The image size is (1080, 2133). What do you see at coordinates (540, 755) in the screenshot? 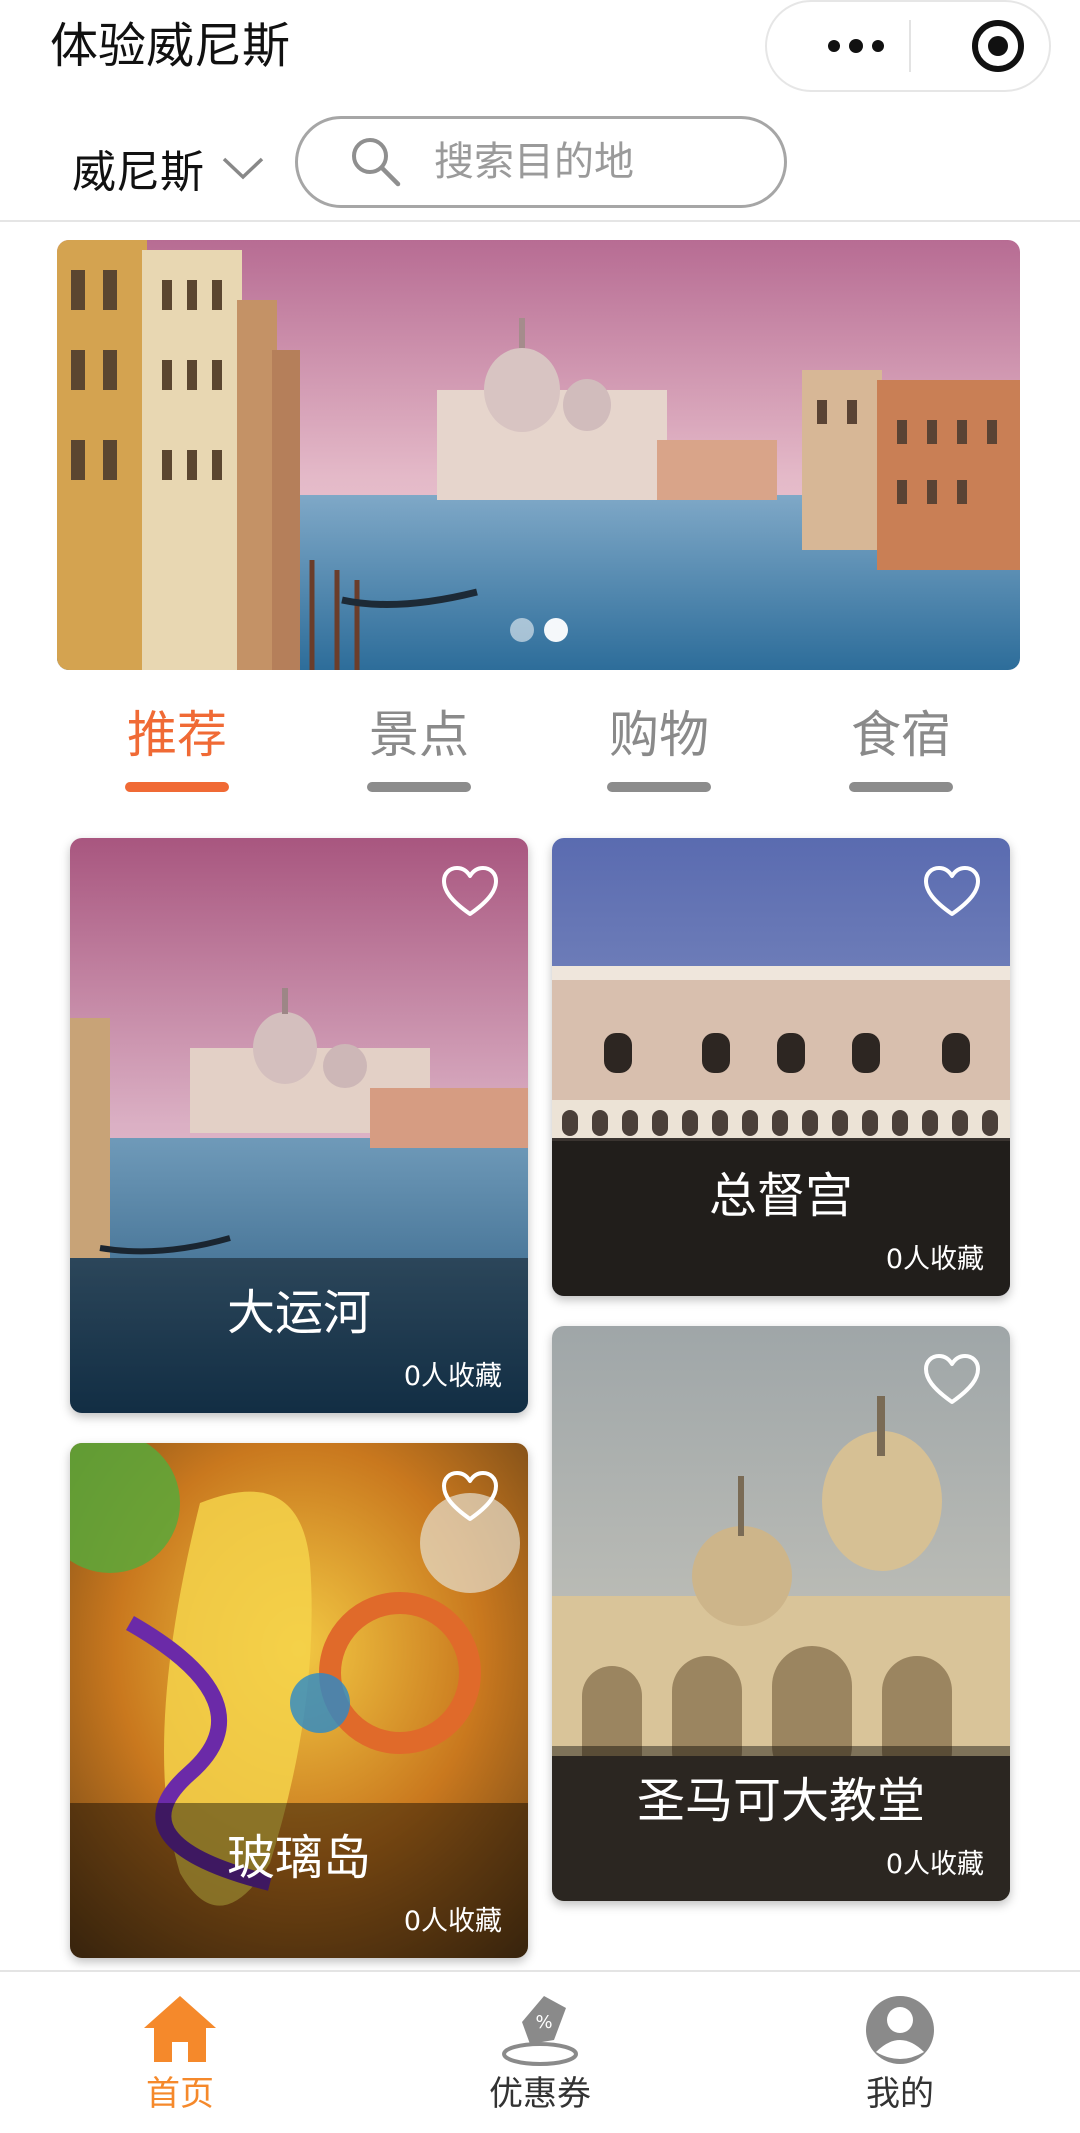
I see `category-tabs: 推荐 景点 购物 食宿` at bounding box center [540, 755].